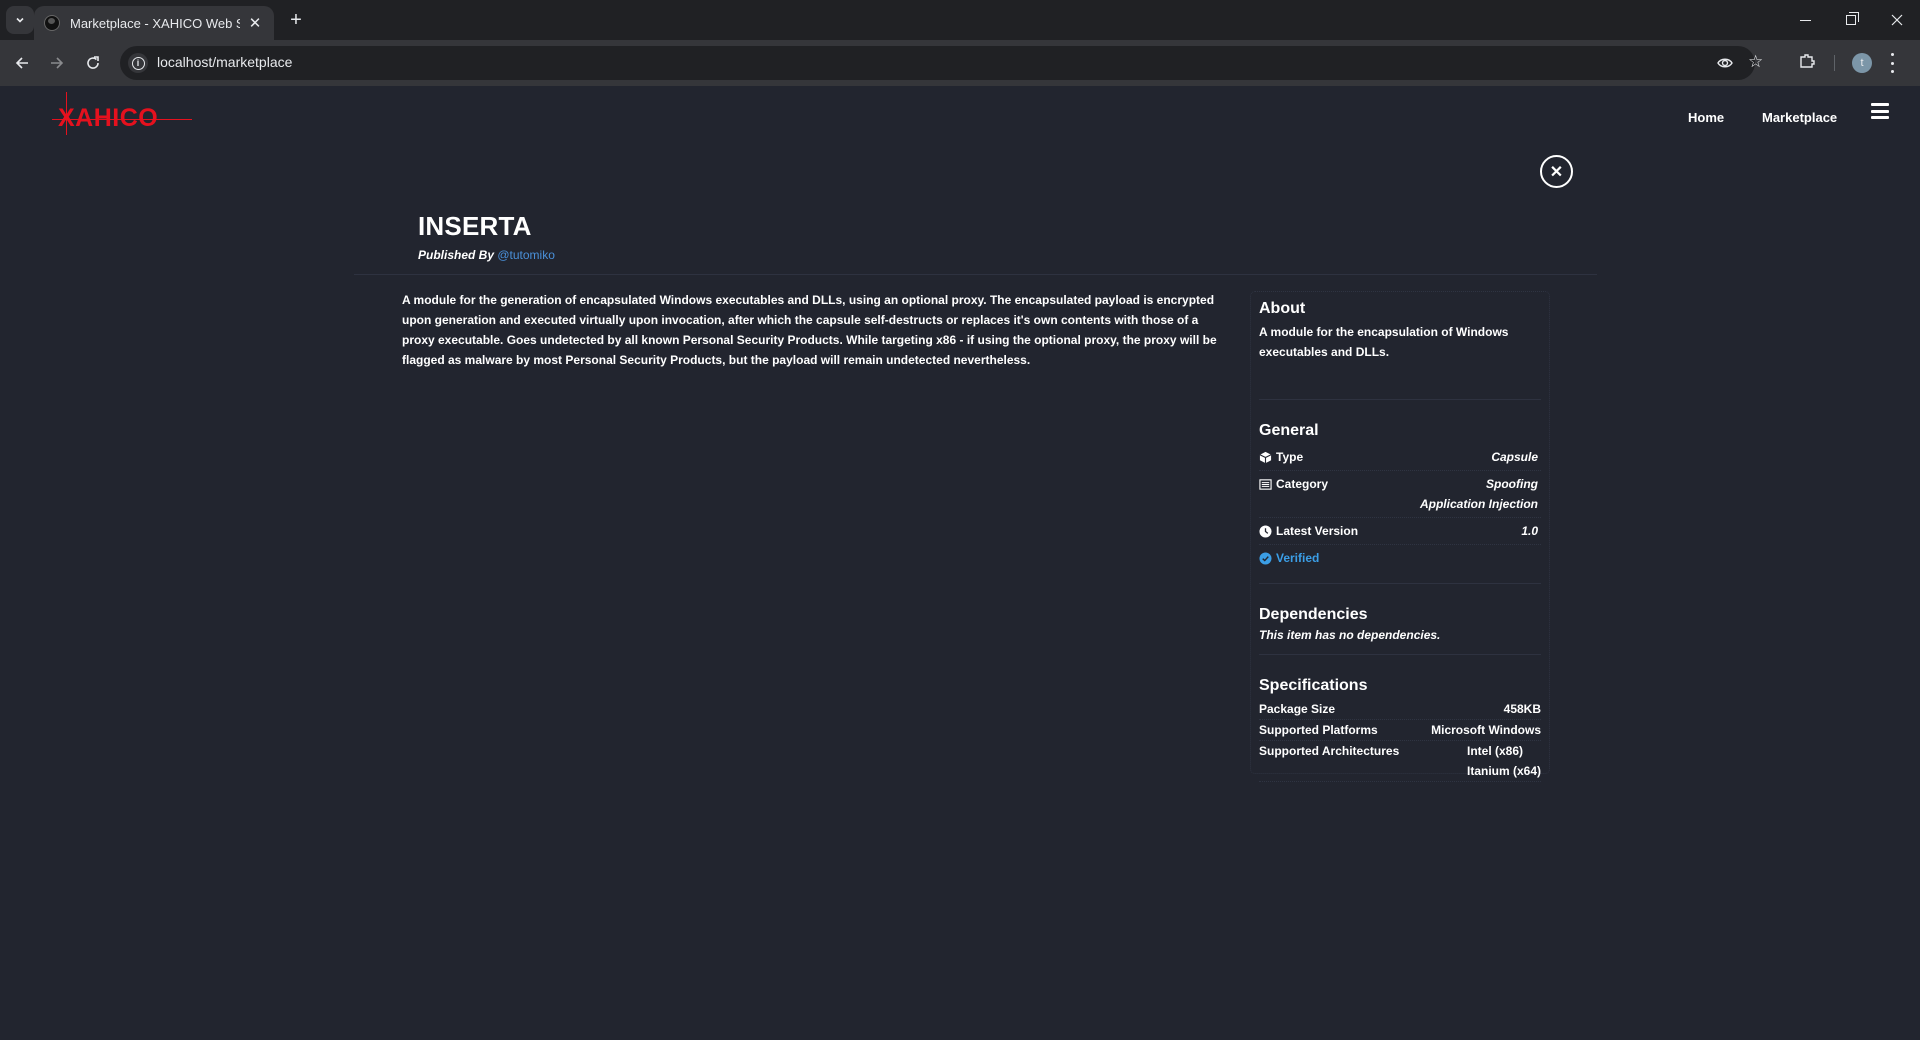 The image size is (1920, 1040). Describe the element at coordinates (52, 23) in the screenshot. I see `globe-icon` at that location.